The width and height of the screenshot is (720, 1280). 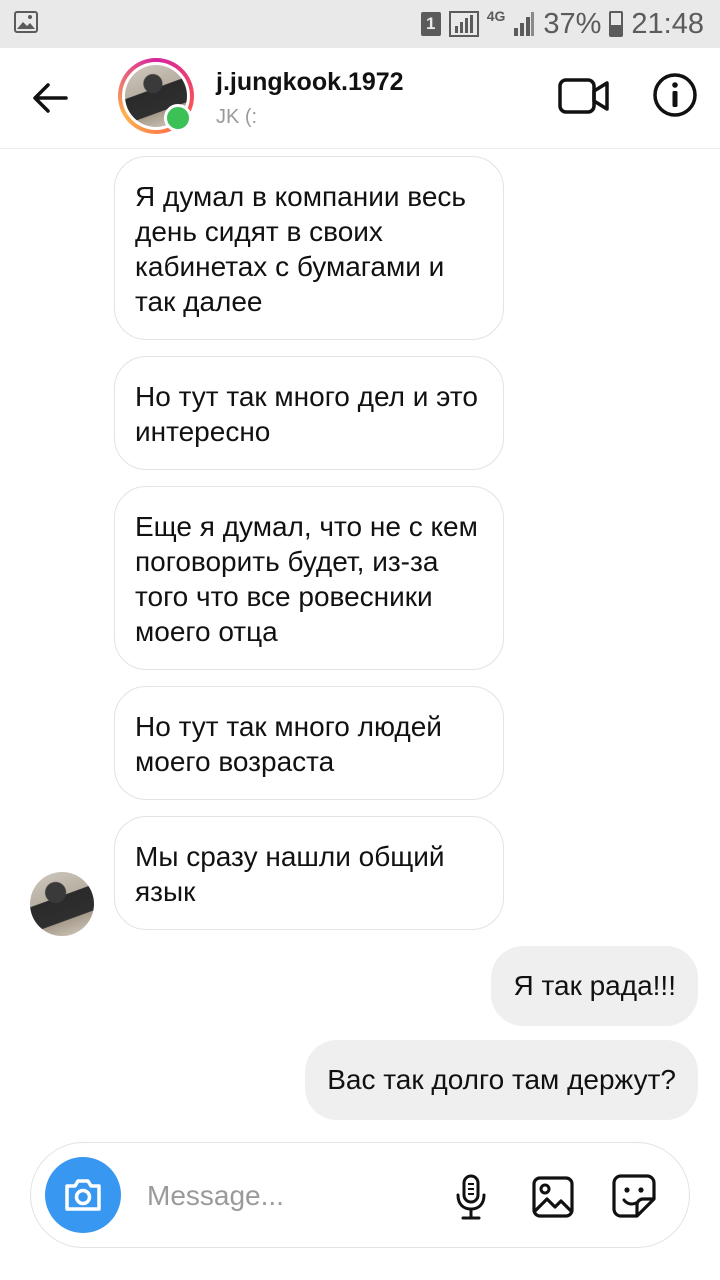 What do you see at coordinates (360, 24) in the screenshot?
I see `status-bar: 1 4G 37% 21:48` at bounding box center [360, 24].